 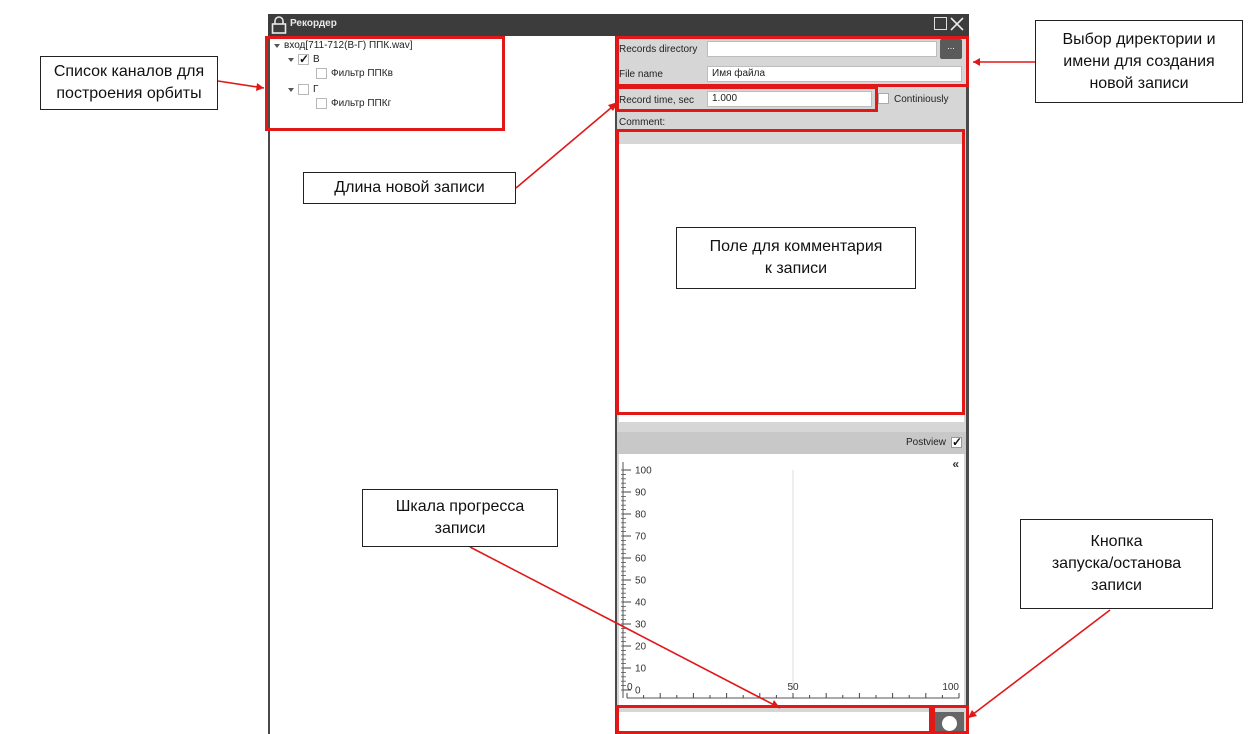 What do you see at coordinates (643, 471) in the screenshot?
I see `y-tick-label: 100` at bounding box center [643, 471].